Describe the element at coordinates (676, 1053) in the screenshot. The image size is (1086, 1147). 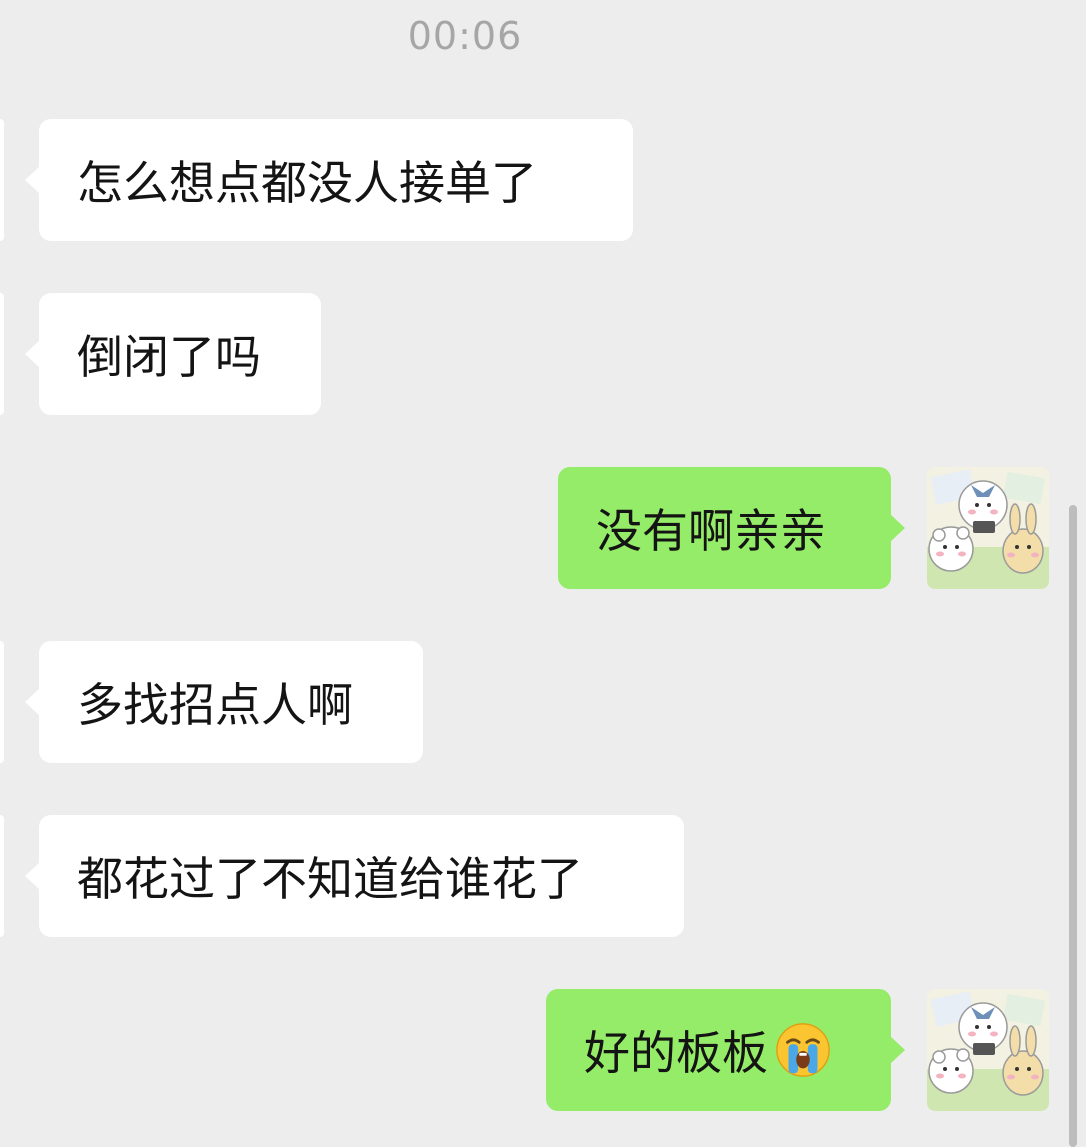
I see `message-text: 好的板板` at that location.